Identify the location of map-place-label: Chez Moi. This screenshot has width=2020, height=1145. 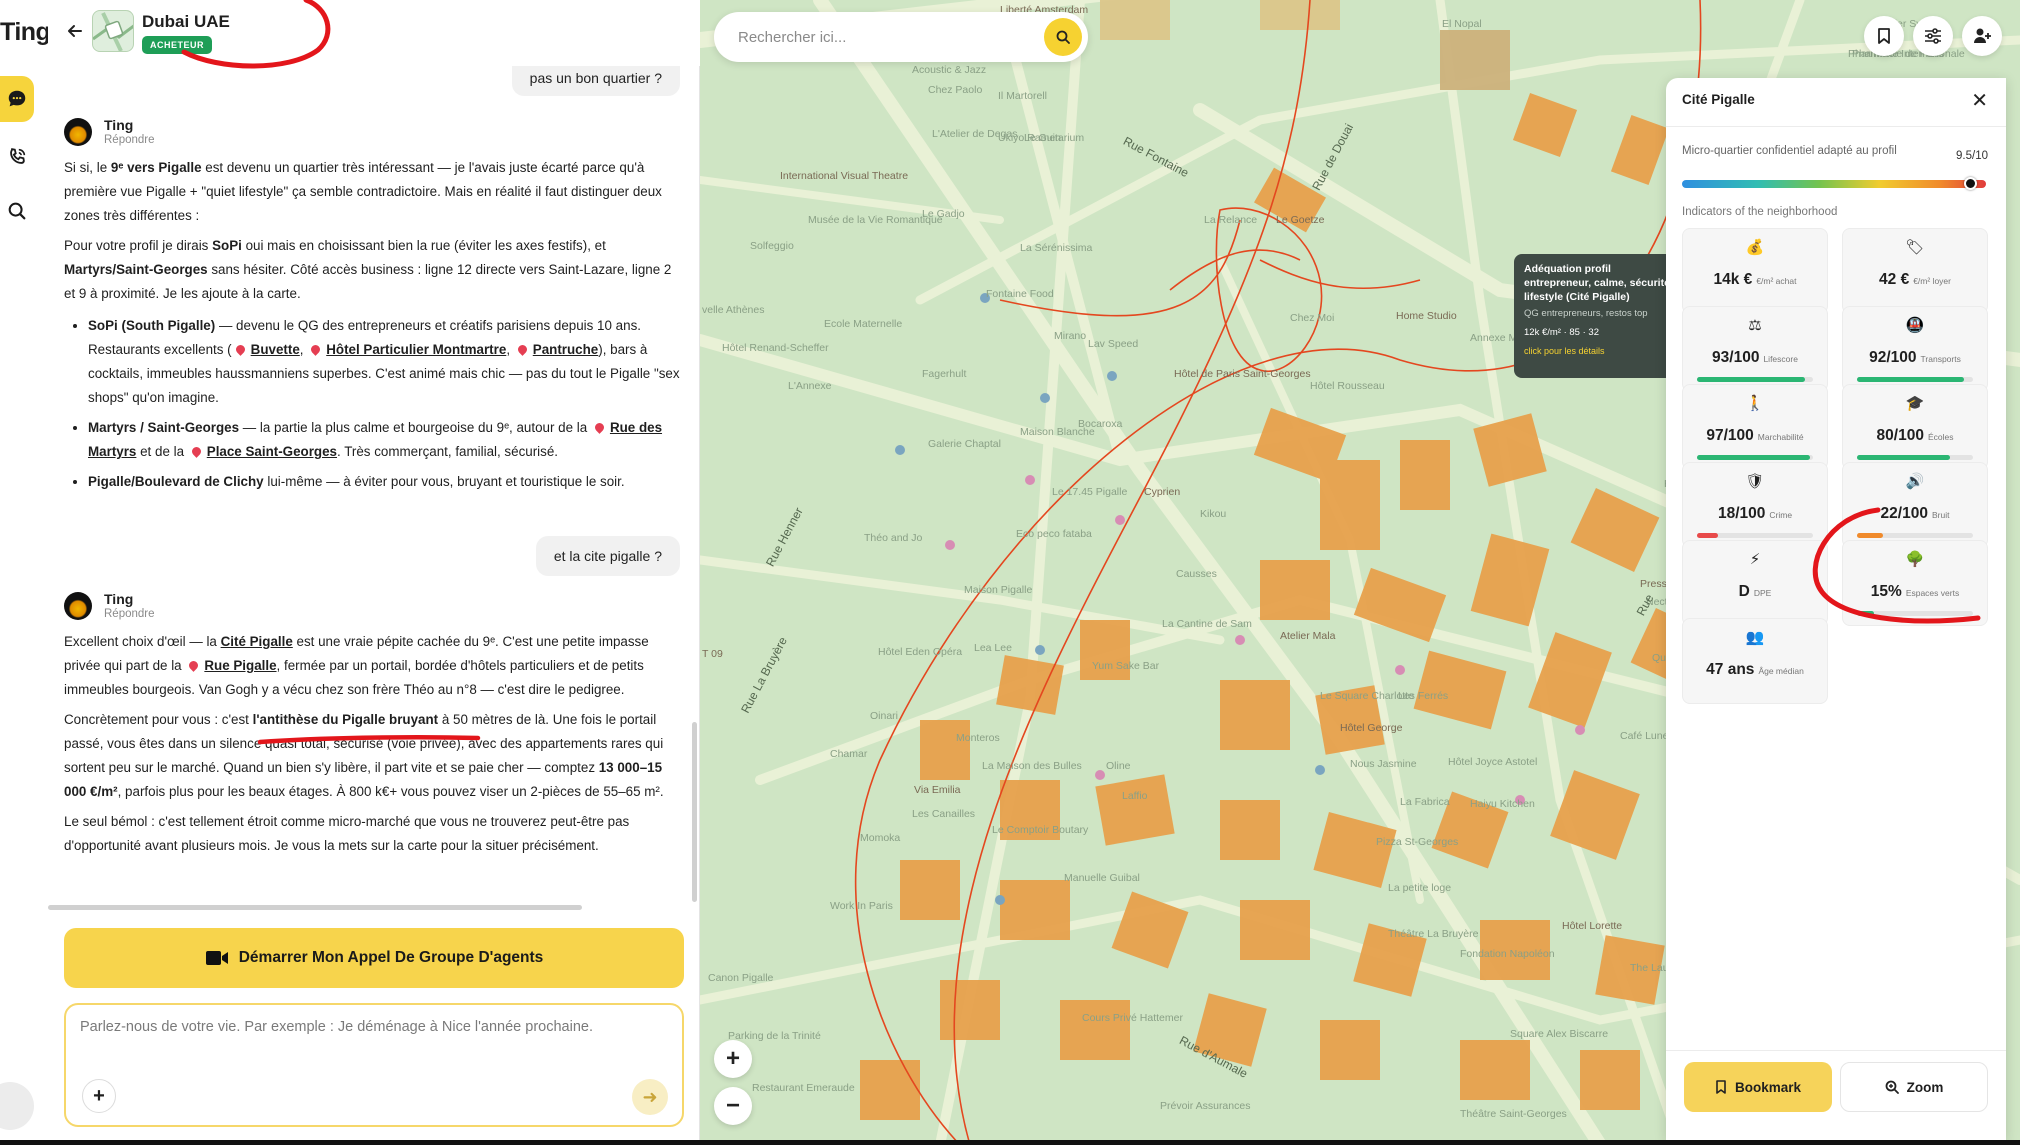
(1312, 318).